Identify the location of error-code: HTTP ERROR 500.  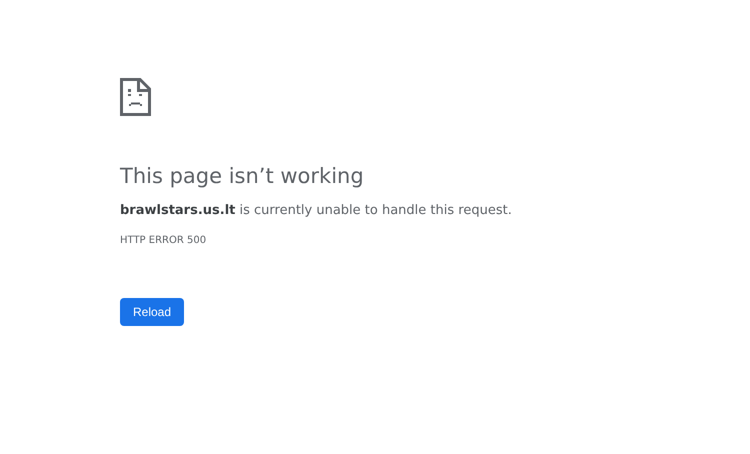
(163, 241).